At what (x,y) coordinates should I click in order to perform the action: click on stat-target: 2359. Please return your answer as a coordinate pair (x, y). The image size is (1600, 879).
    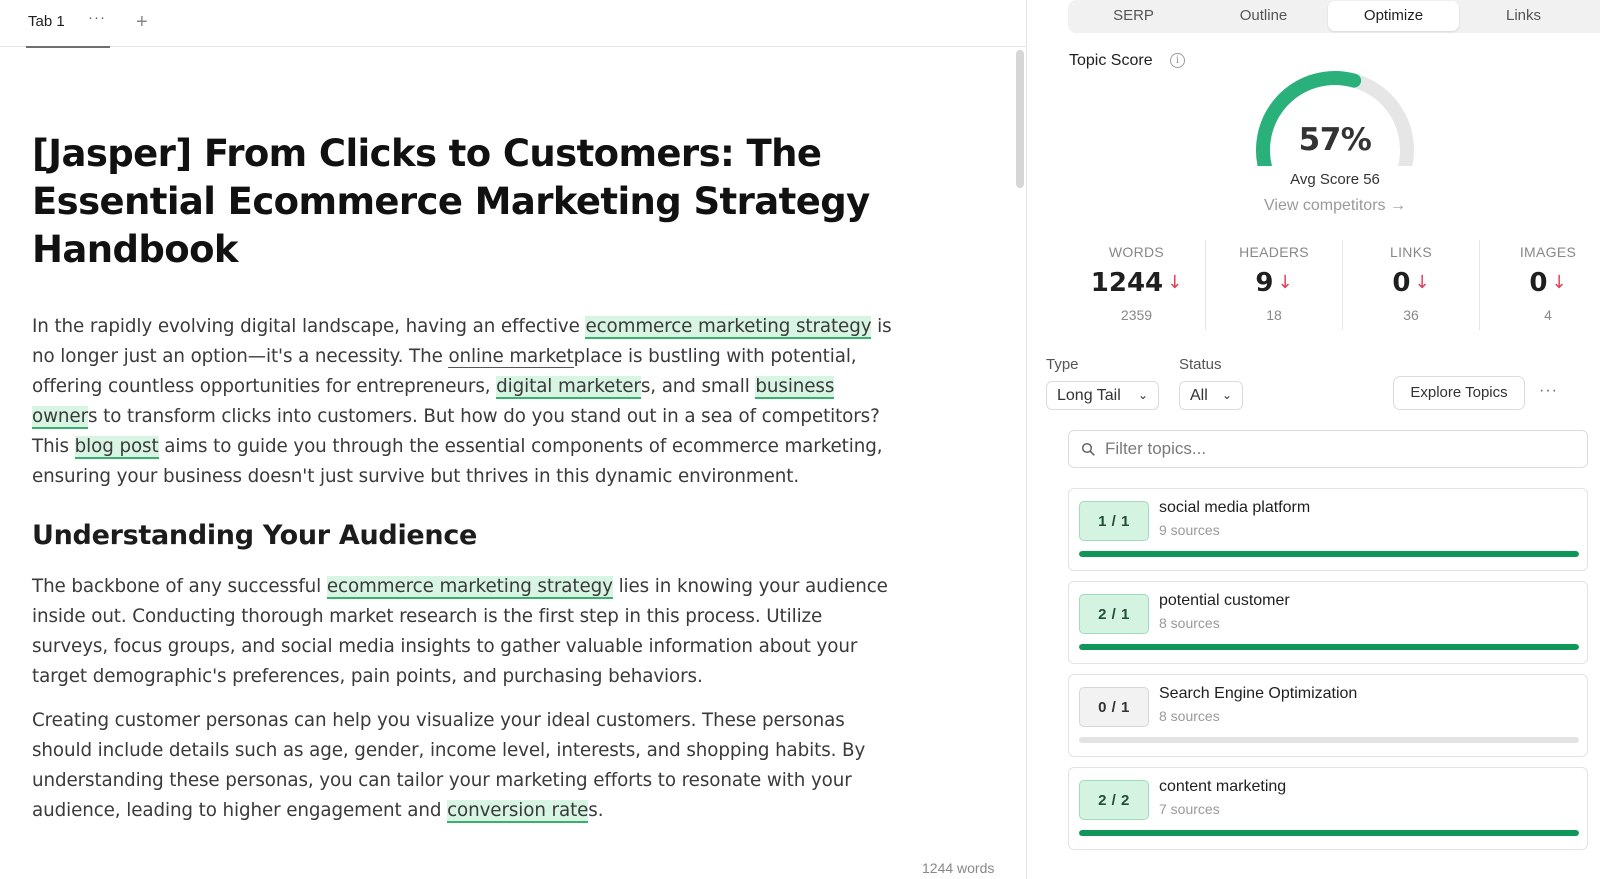
    Looking at the image, I should click on (1136, 315).